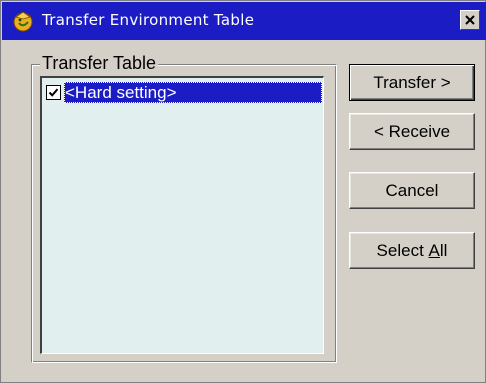  I want to click on select-all-mnemonic: A, so click(434, 250).